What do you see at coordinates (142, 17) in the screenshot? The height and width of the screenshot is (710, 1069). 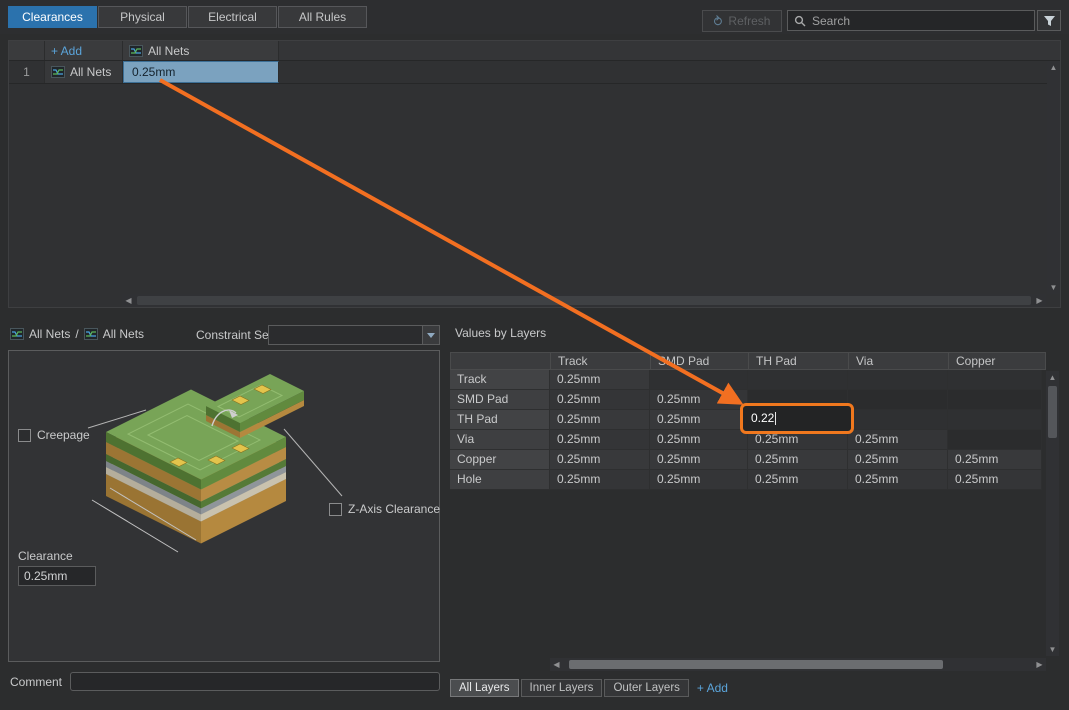 I see `tab-physical: Physical` at bounding box center [142, 17].